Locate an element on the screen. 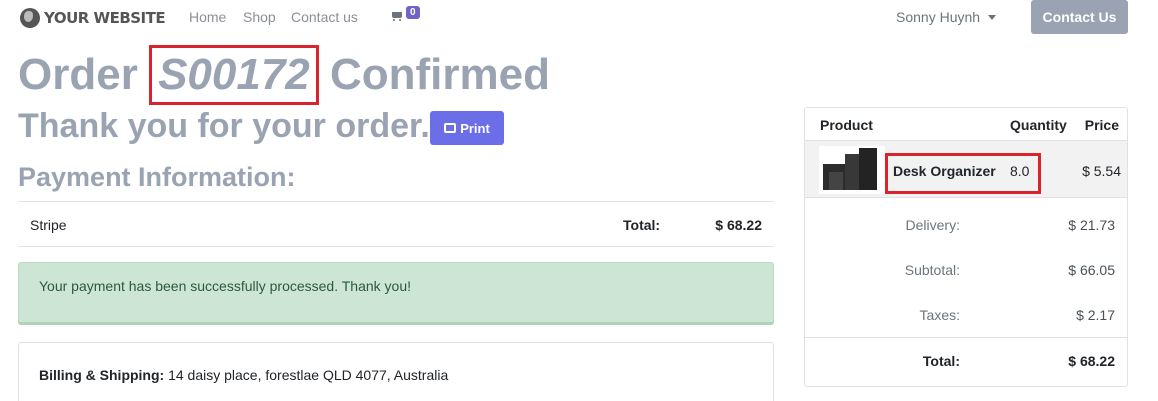  print-button-label: Print is located at coordinates (475, 128).